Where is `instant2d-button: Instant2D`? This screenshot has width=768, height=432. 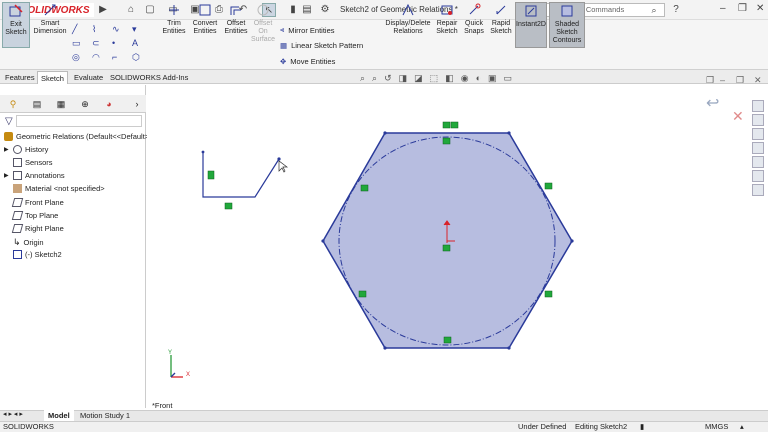
instant2d-button: Instant2D is located at coordinates (531, 25).